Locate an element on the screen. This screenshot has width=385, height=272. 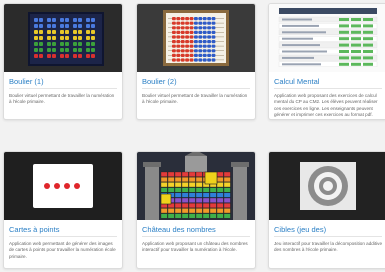
dot-cards-thumbnail is located at coordinates (63, 186).